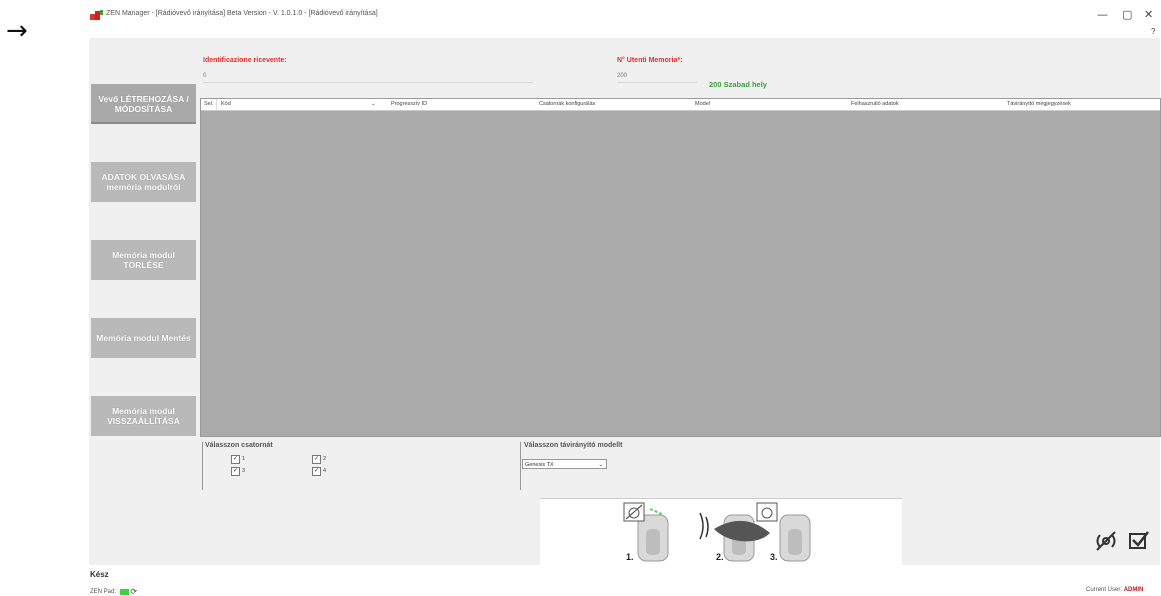 This screenshot has height=596, width=1161. What do you see at coordinates (539, 465) in the screenshot?
I see `model-select-value: Genesis TX` at bounding box center [539, 465].